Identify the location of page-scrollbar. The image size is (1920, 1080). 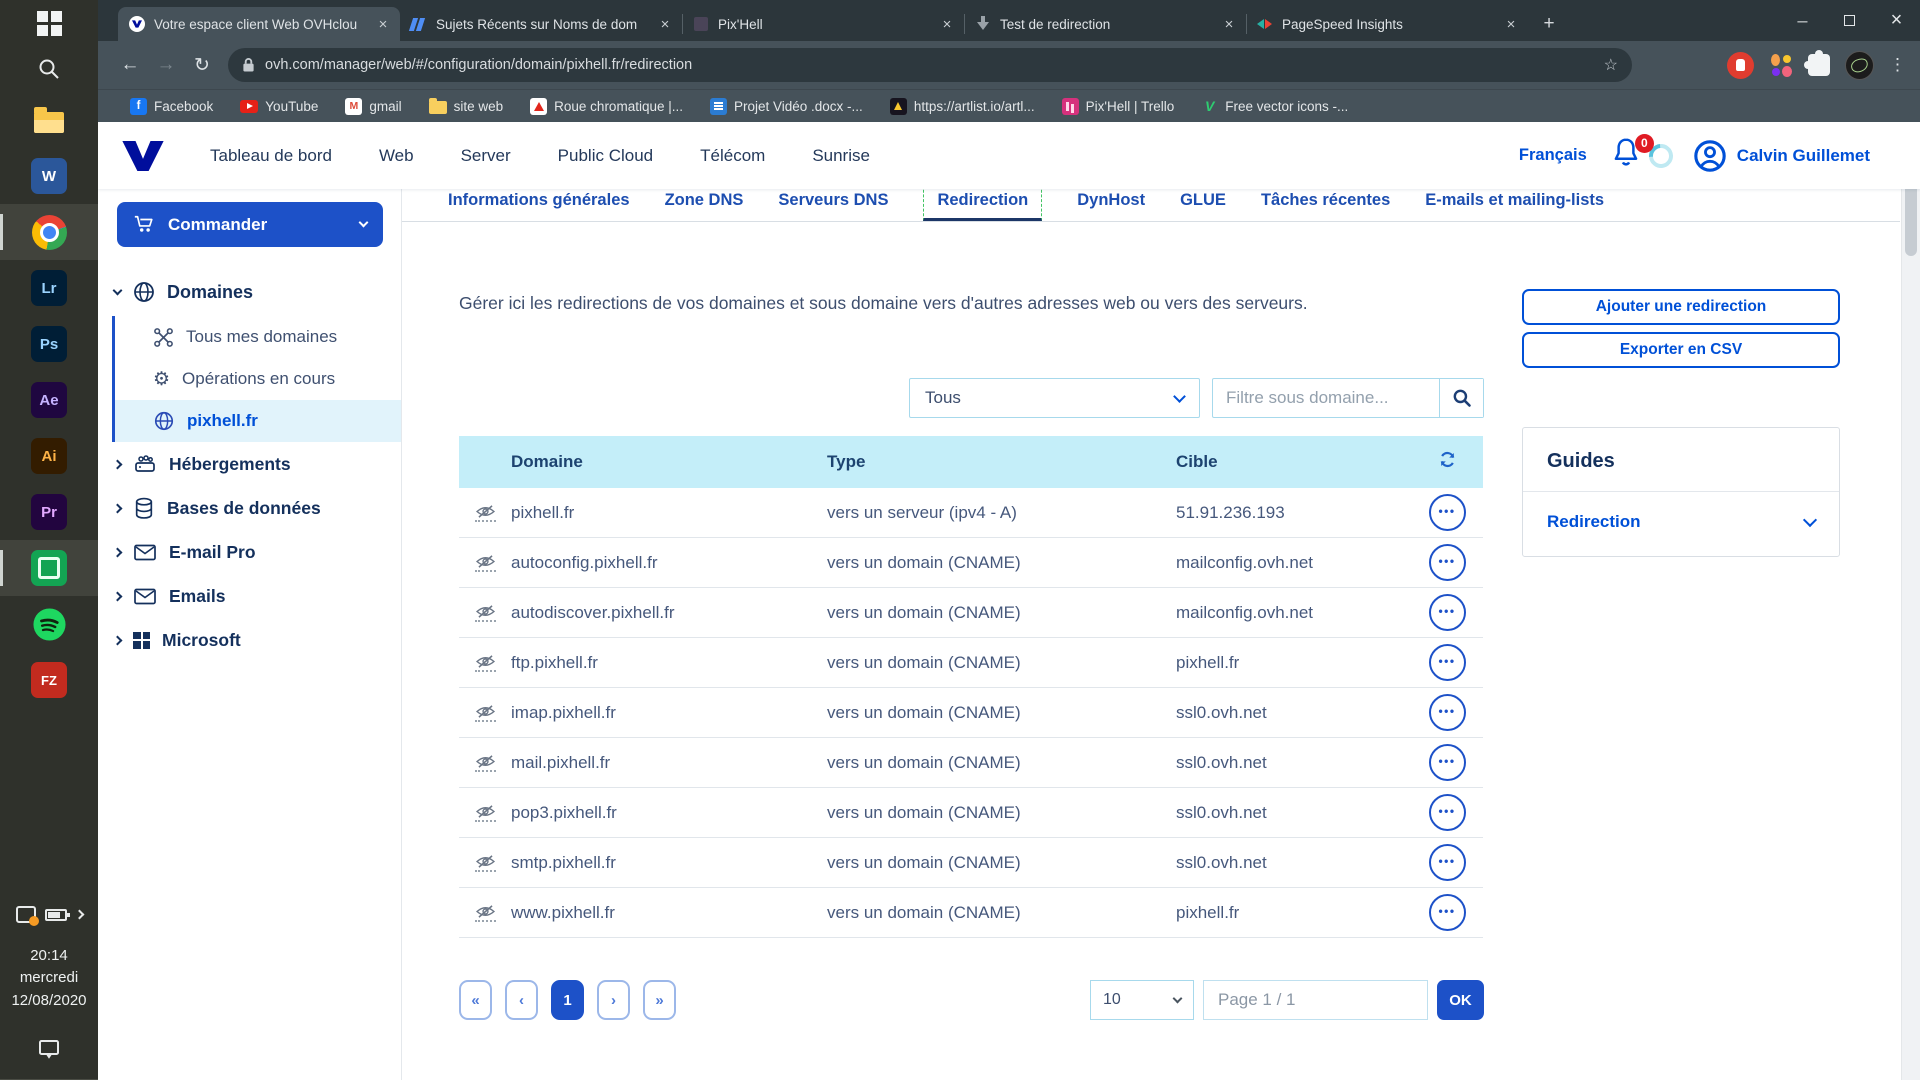
(1910, 601).